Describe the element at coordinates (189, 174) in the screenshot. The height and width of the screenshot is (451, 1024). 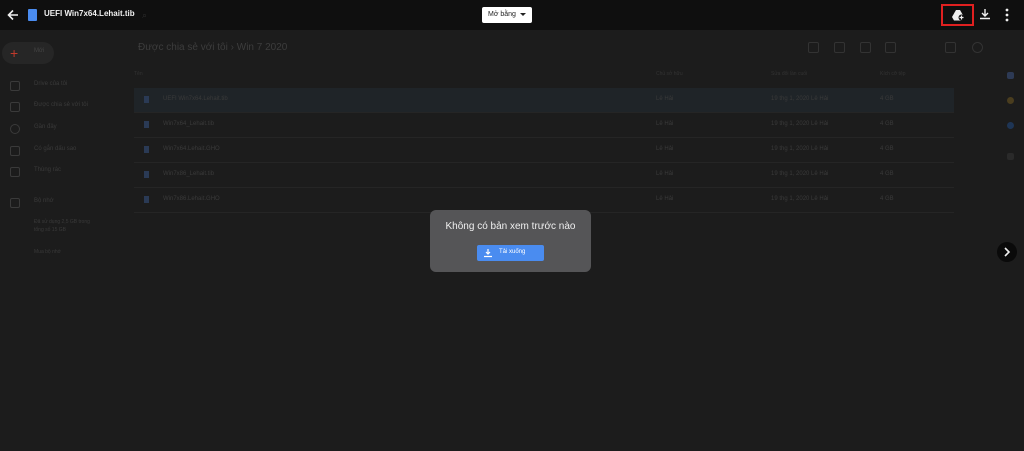
I see `file-name: Win7x86_Lehait.tib` at that location.